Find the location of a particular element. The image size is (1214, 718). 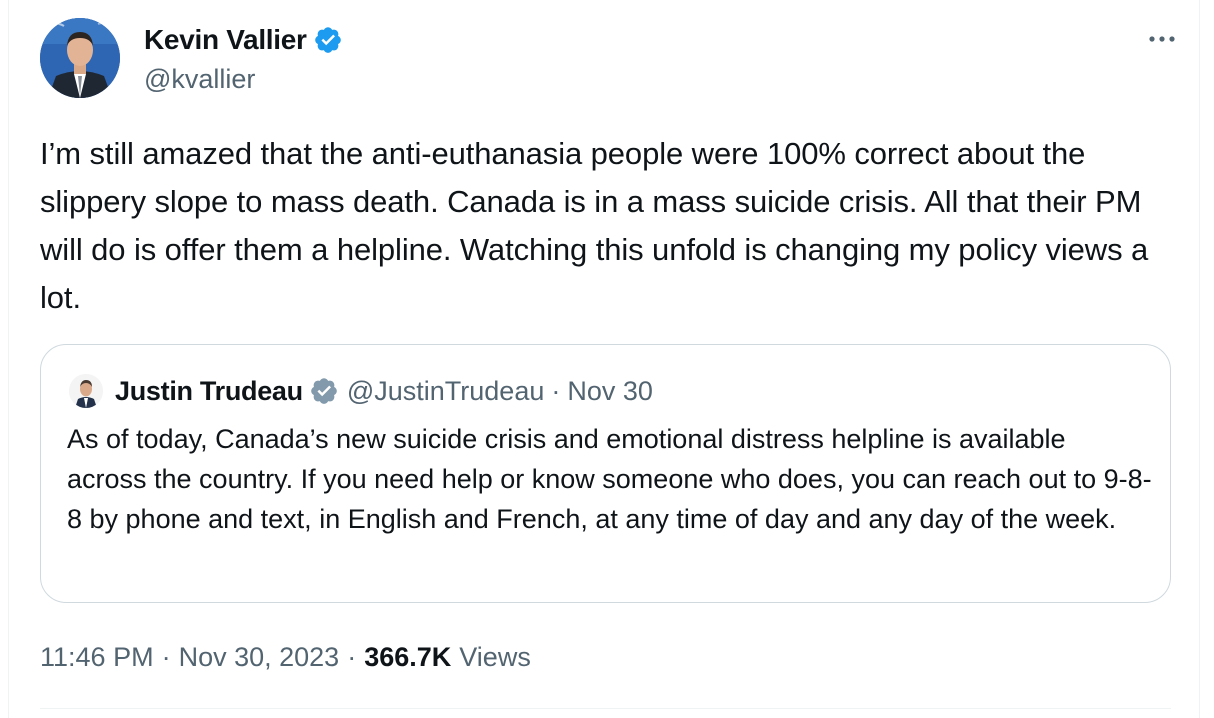

quoted-author-handle: @JustinTrudeau is located at coordinates (445, 390).